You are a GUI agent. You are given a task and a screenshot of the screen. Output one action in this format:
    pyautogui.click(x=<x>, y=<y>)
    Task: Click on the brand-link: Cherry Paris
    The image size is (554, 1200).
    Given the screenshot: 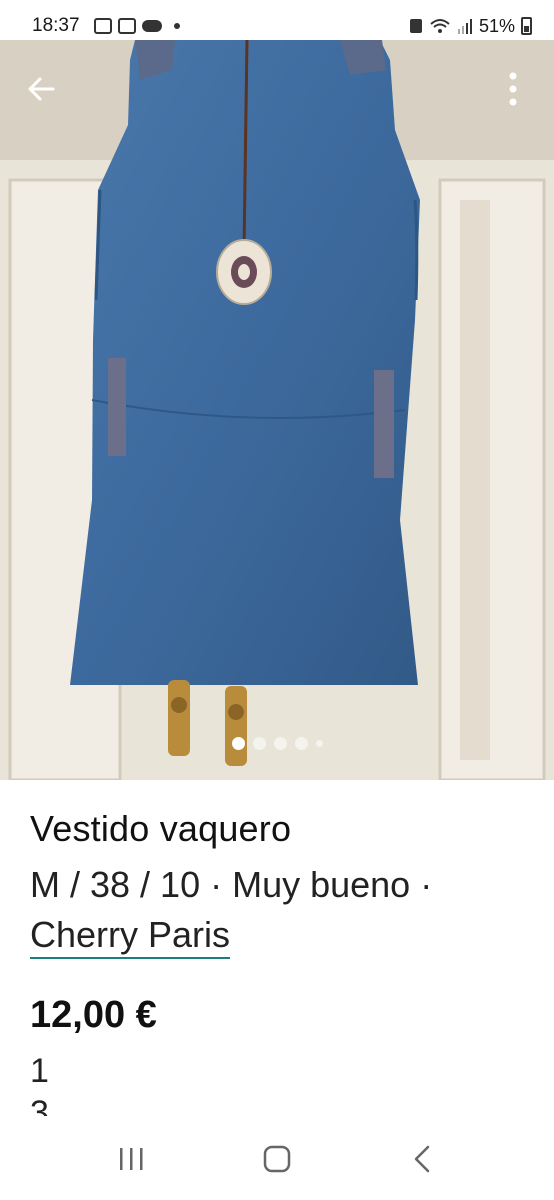 What is the action you would take?
    pyautogui.click(x=130, y=936)
    